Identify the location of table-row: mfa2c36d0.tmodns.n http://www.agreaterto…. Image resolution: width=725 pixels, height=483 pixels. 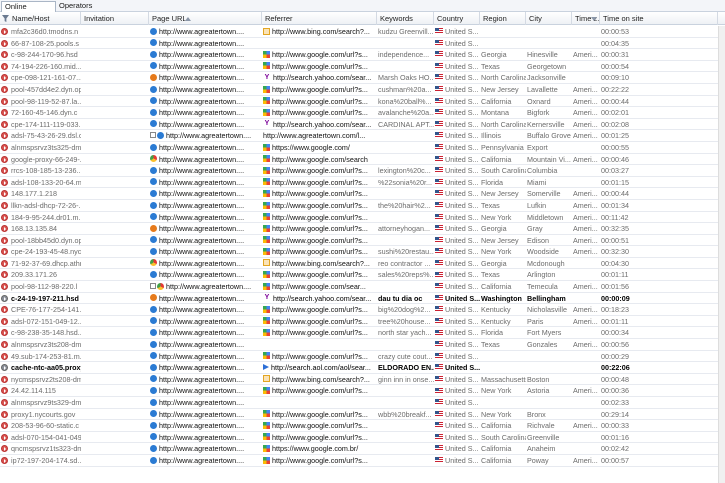
(359, 32).